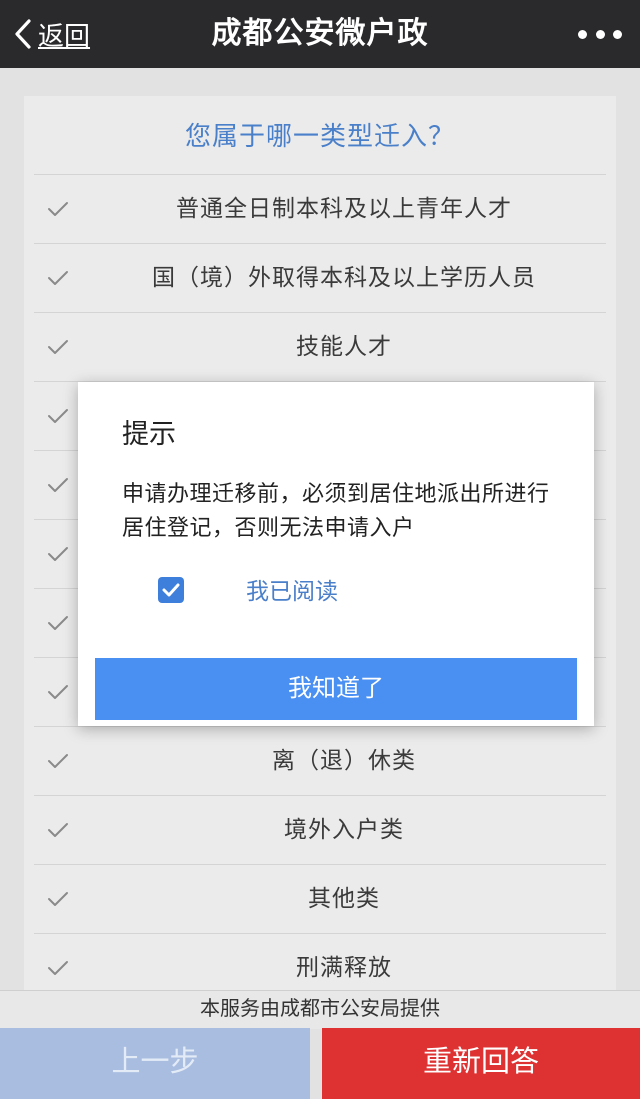 The image size is (640, 1099). I want to click on dialog-title: 提示, so click(149, 434).